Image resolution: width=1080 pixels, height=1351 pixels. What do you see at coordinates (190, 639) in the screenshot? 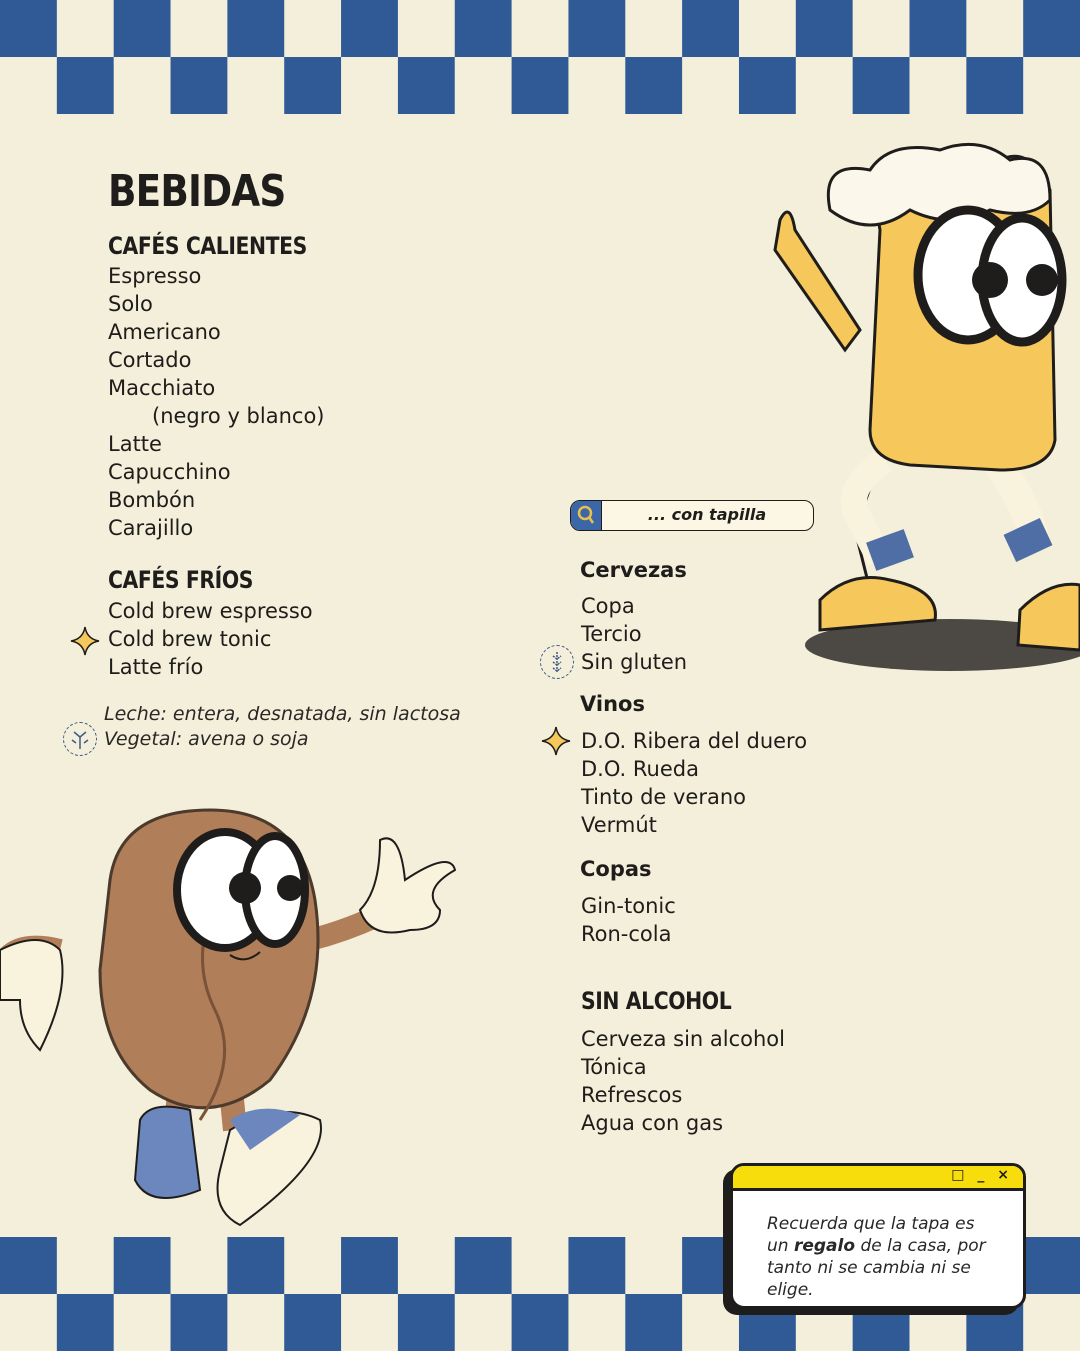
I see `list-item: Cold brew tonic` at bounding box center [190, 639].